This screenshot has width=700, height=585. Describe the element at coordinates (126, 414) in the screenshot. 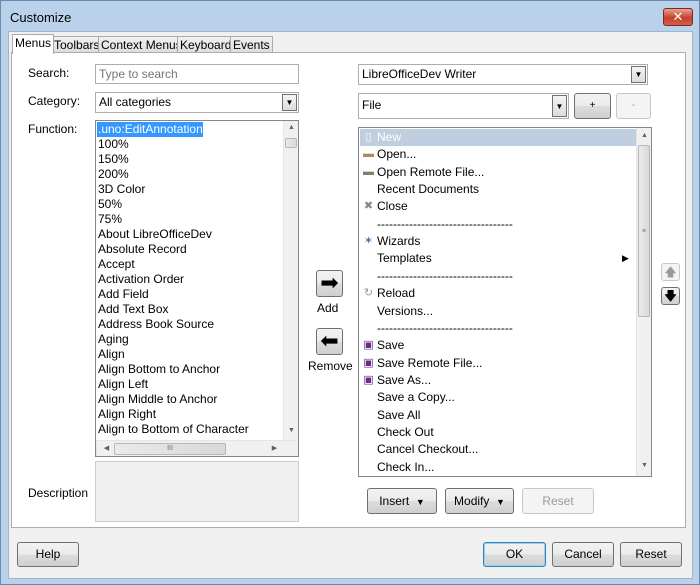

I see `function-item: Align Right` at that location.